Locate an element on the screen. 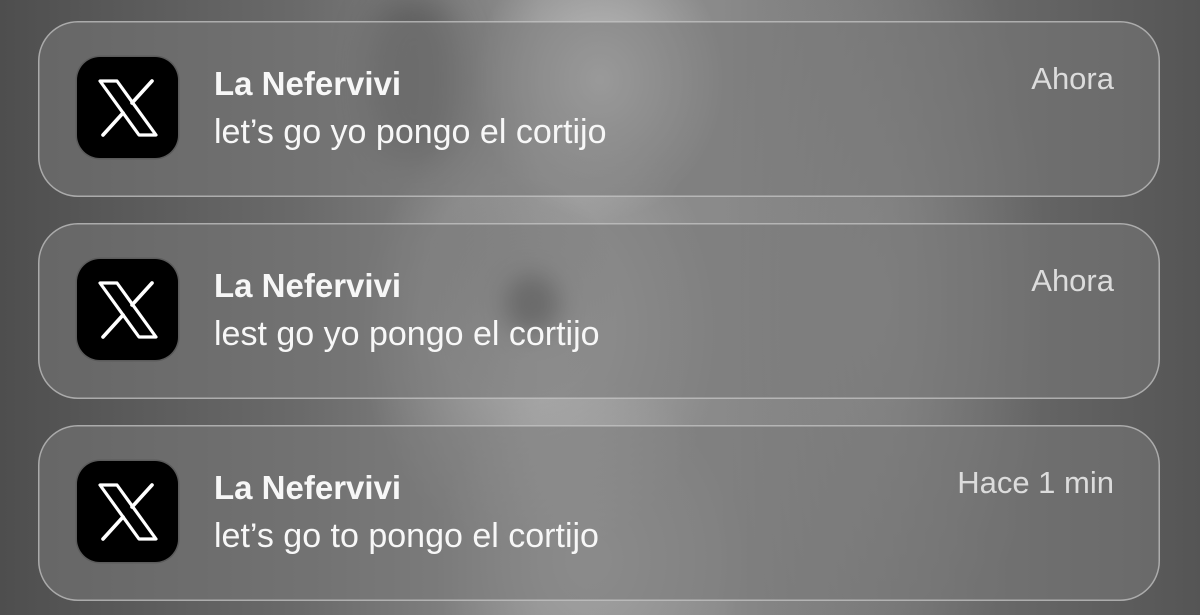 The image size is (1200, 615). notification-message: let’s go to pongo el cortijo is located at coordinates (406, 536).